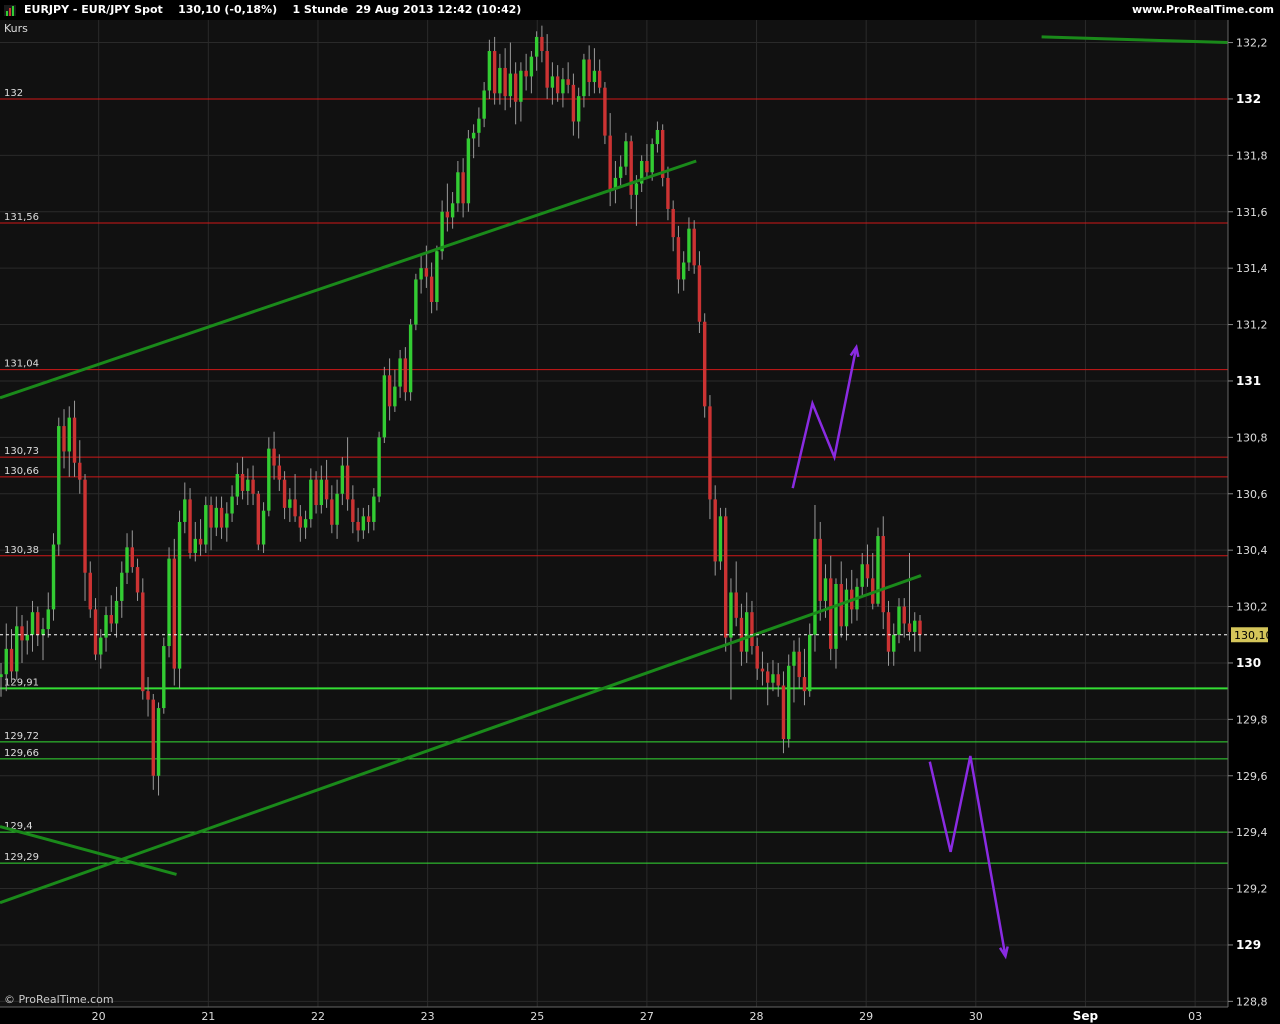  Describe the element at coordinates (1195, 1016) in the screenshot. I see `x-tick-label: 03` at that location.